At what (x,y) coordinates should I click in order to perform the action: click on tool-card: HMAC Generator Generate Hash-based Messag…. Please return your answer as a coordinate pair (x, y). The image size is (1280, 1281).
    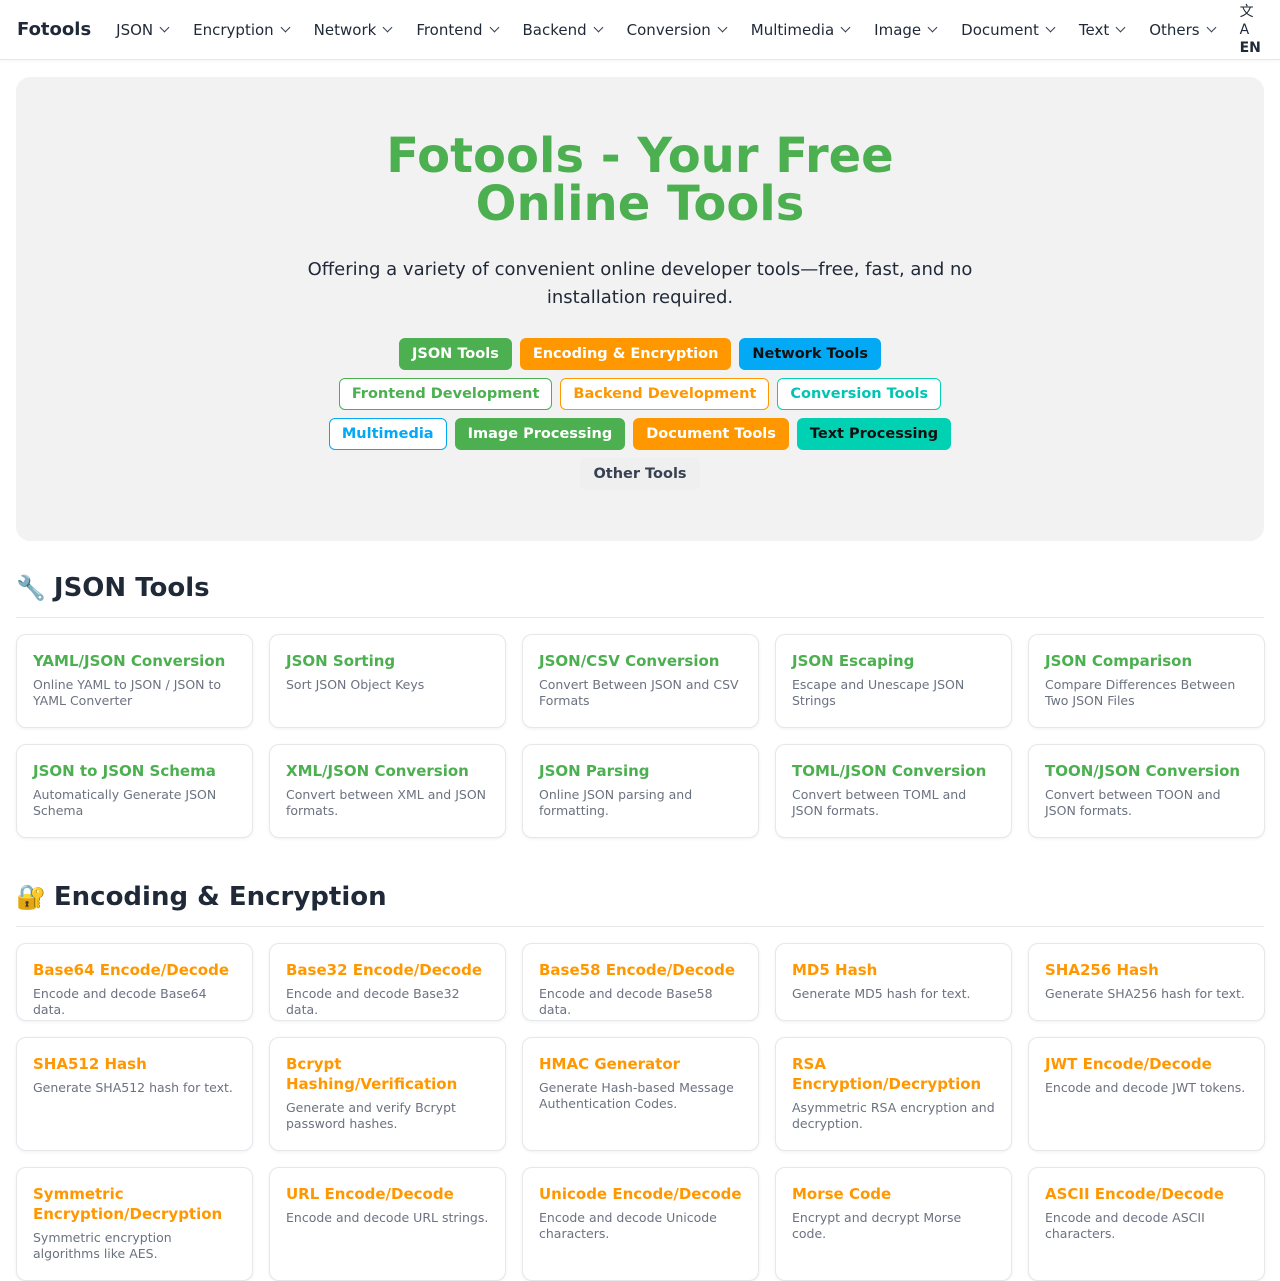
    Looking at the image, I should click on (640, 1094).